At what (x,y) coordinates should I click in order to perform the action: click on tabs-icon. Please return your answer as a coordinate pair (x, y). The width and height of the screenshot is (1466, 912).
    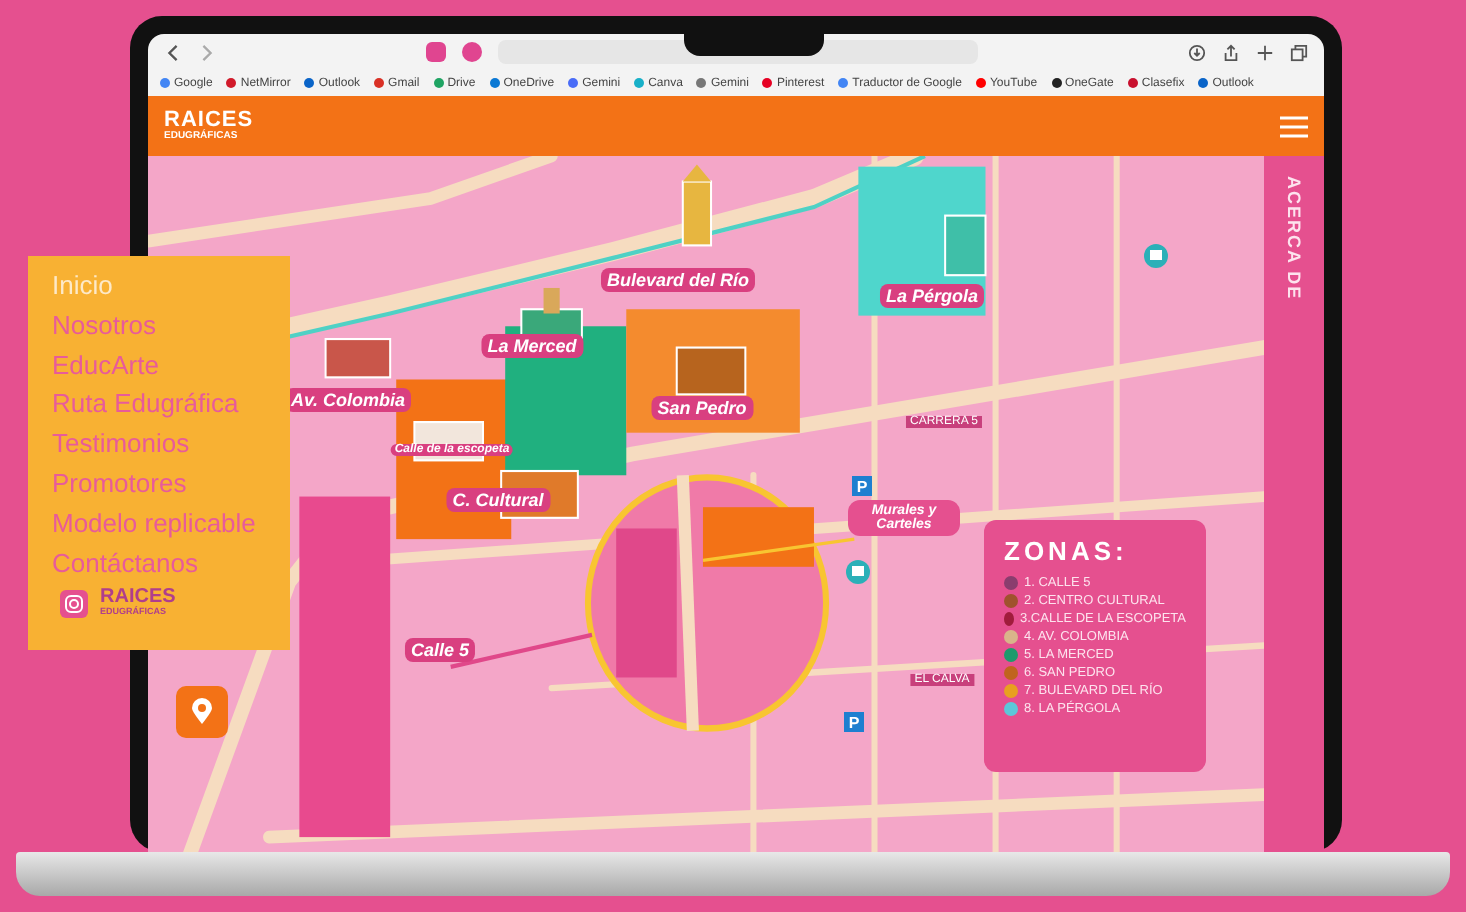
    Looking at the image, I should click on (1299, 52).